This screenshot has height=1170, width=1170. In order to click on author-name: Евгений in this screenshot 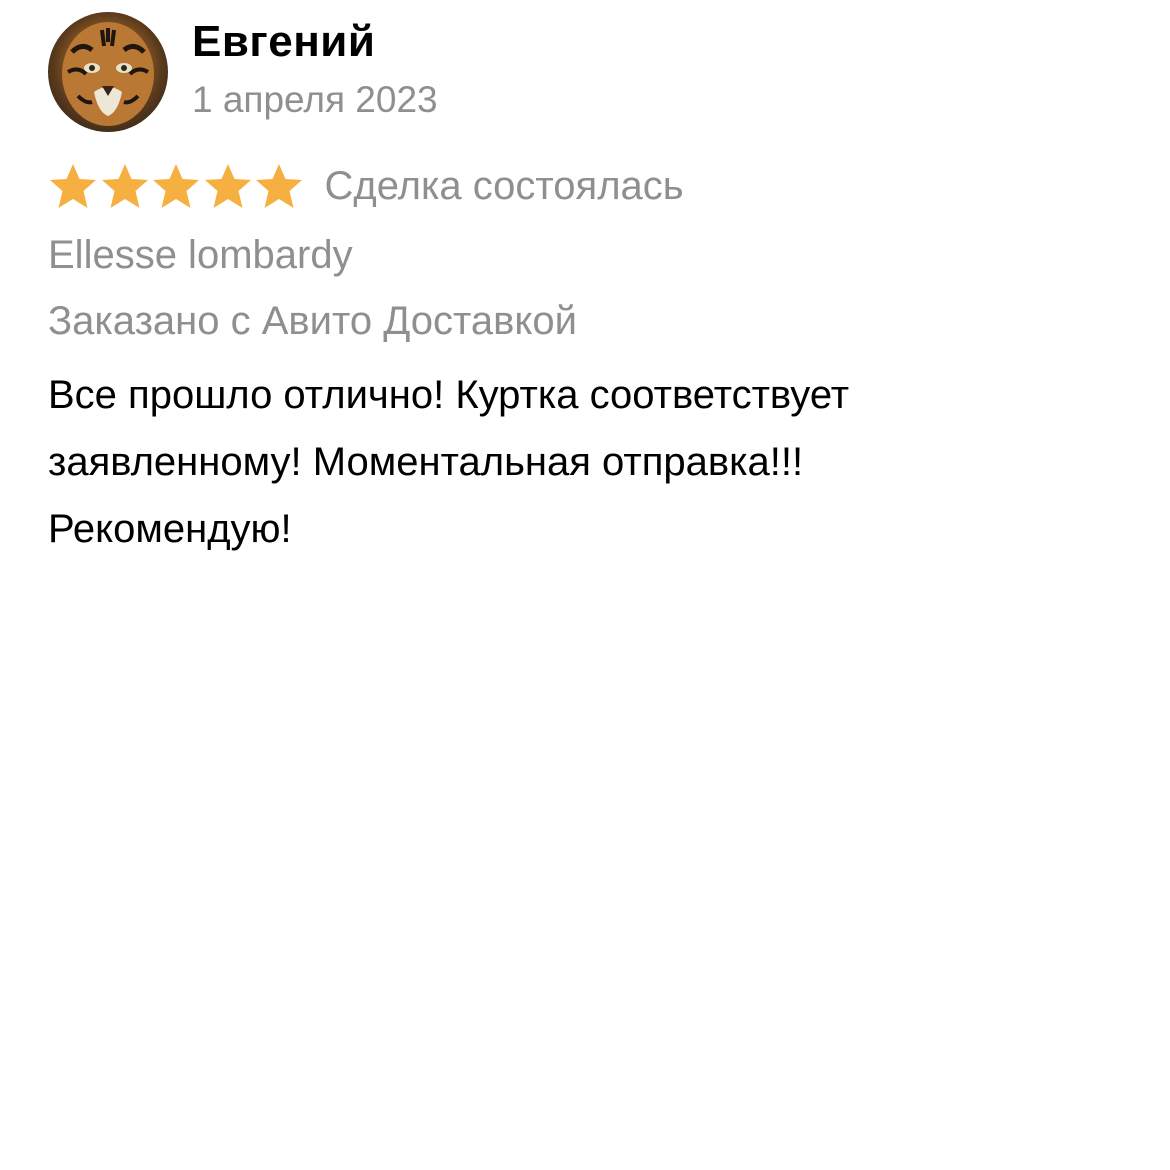, I will do `click(315, 42)`.